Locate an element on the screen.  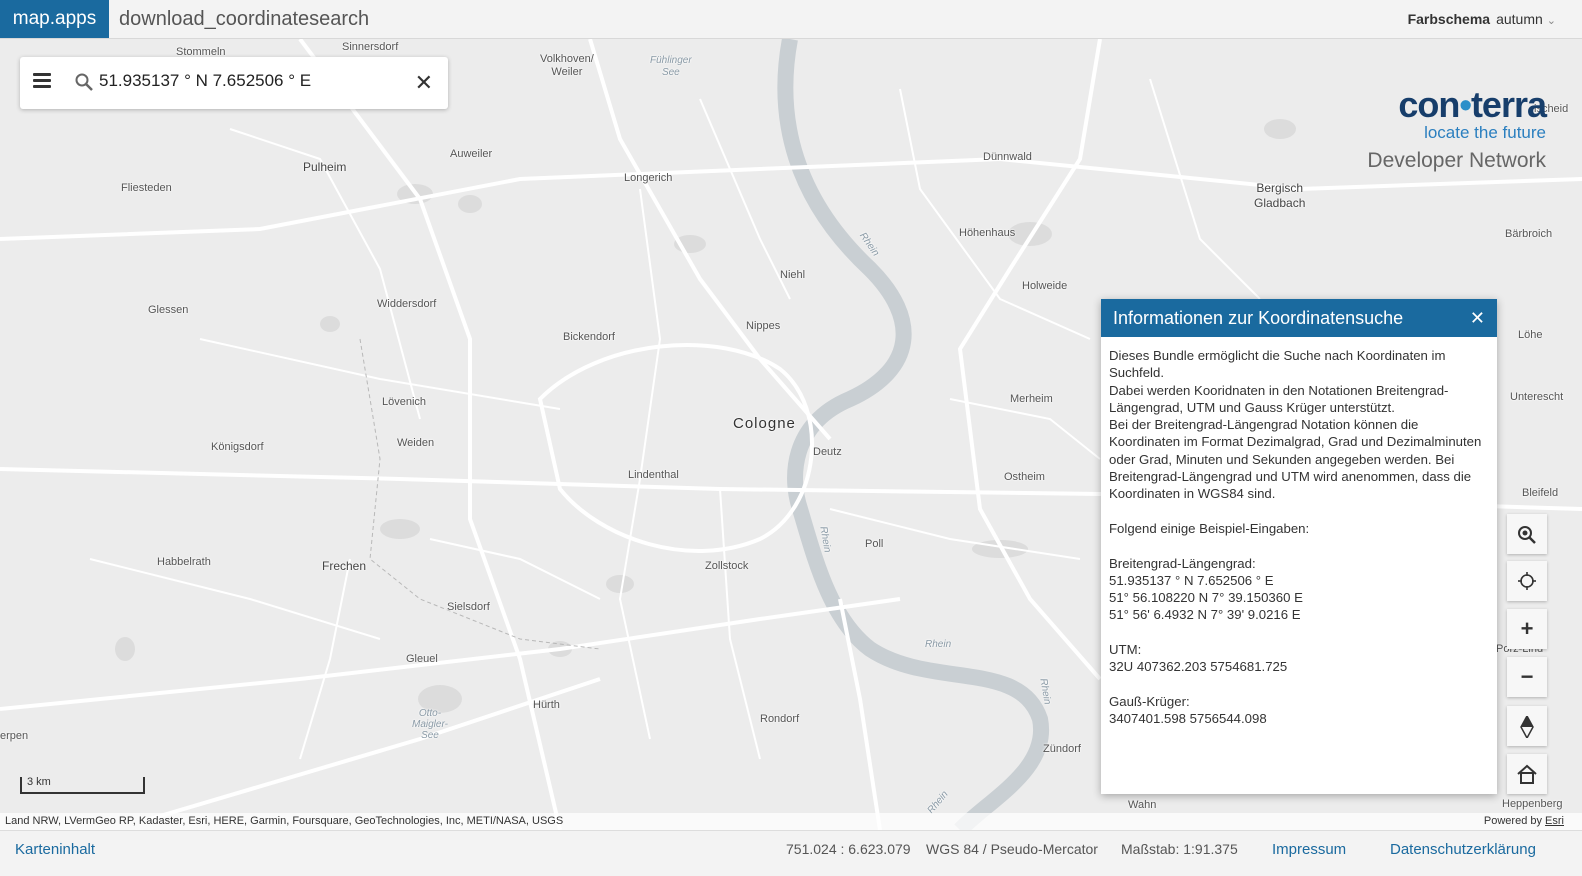
minus-icon: − is located at coordinates (1527, 676).